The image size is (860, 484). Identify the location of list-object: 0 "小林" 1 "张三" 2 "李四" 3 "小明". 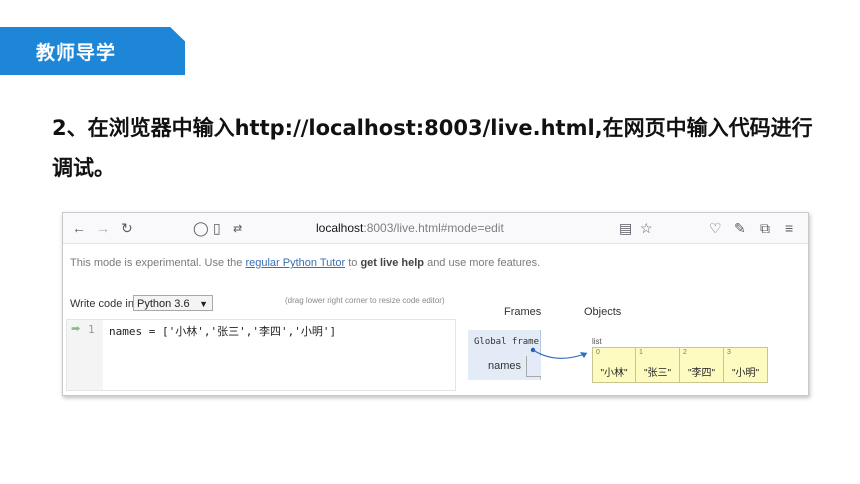
(680, 365).